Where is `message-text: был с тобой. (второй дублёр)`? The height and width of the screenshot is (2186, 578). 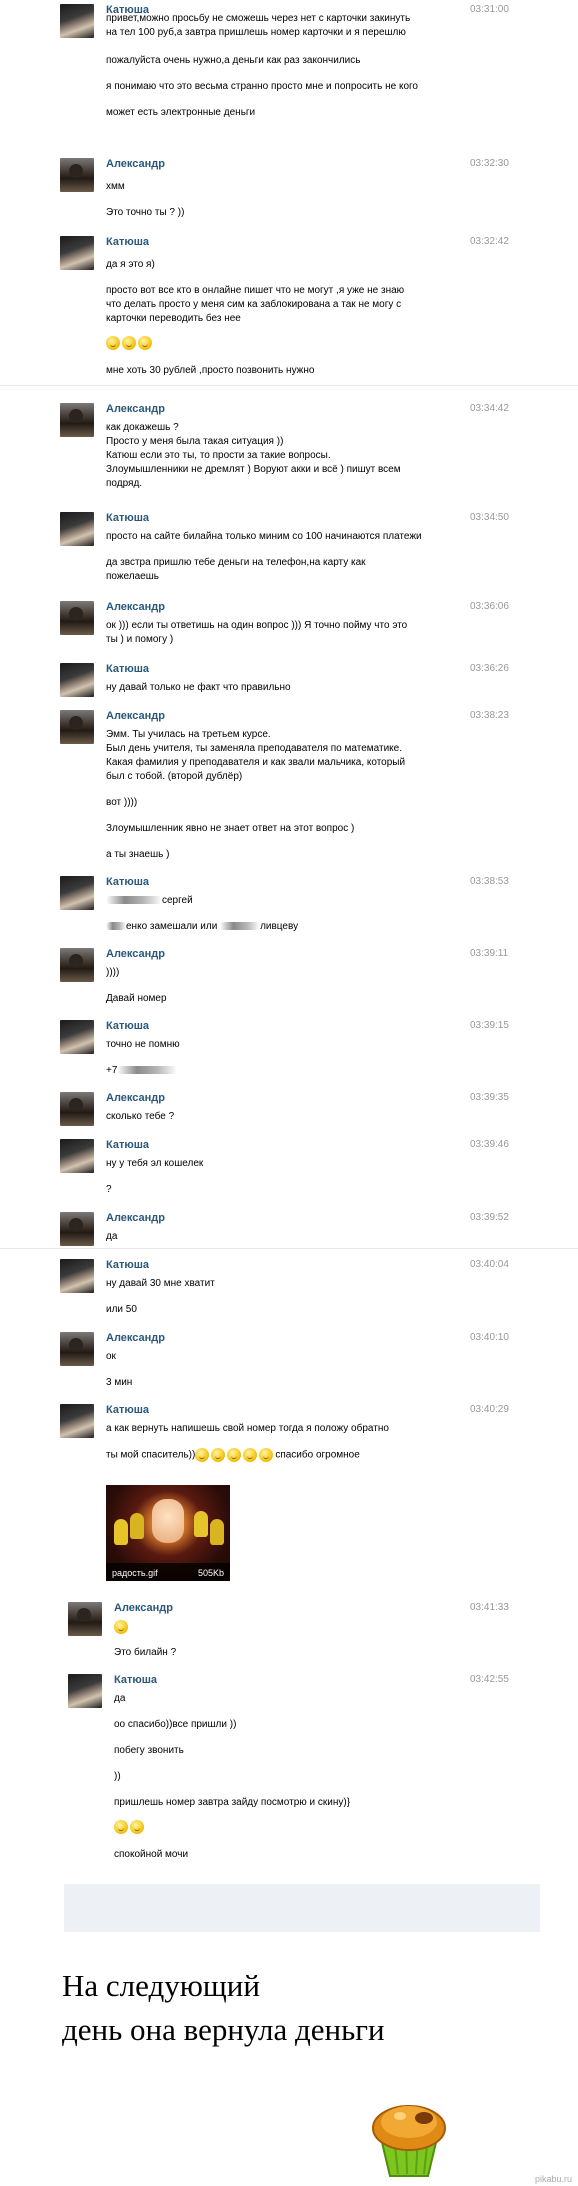 message-text: был с тобой. (второй дублёр) is located at coordinates (174, 776).